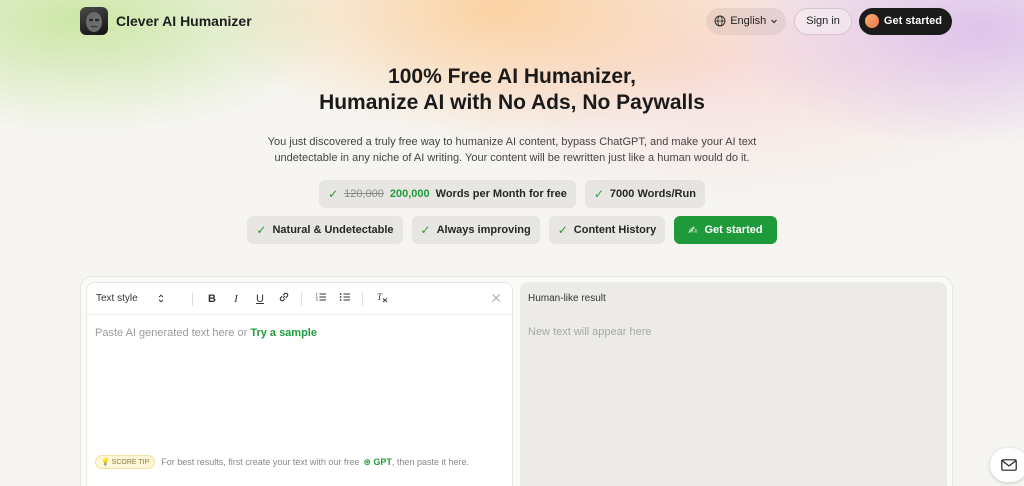  I want to click on clear-format-glyph: T, so click(382, 297).